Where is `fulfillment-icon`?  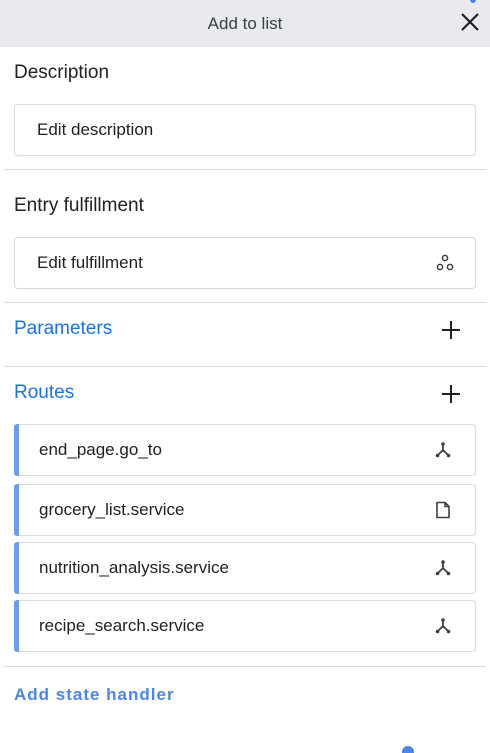
fulfillment-icon is located at coordinates (445, 263).